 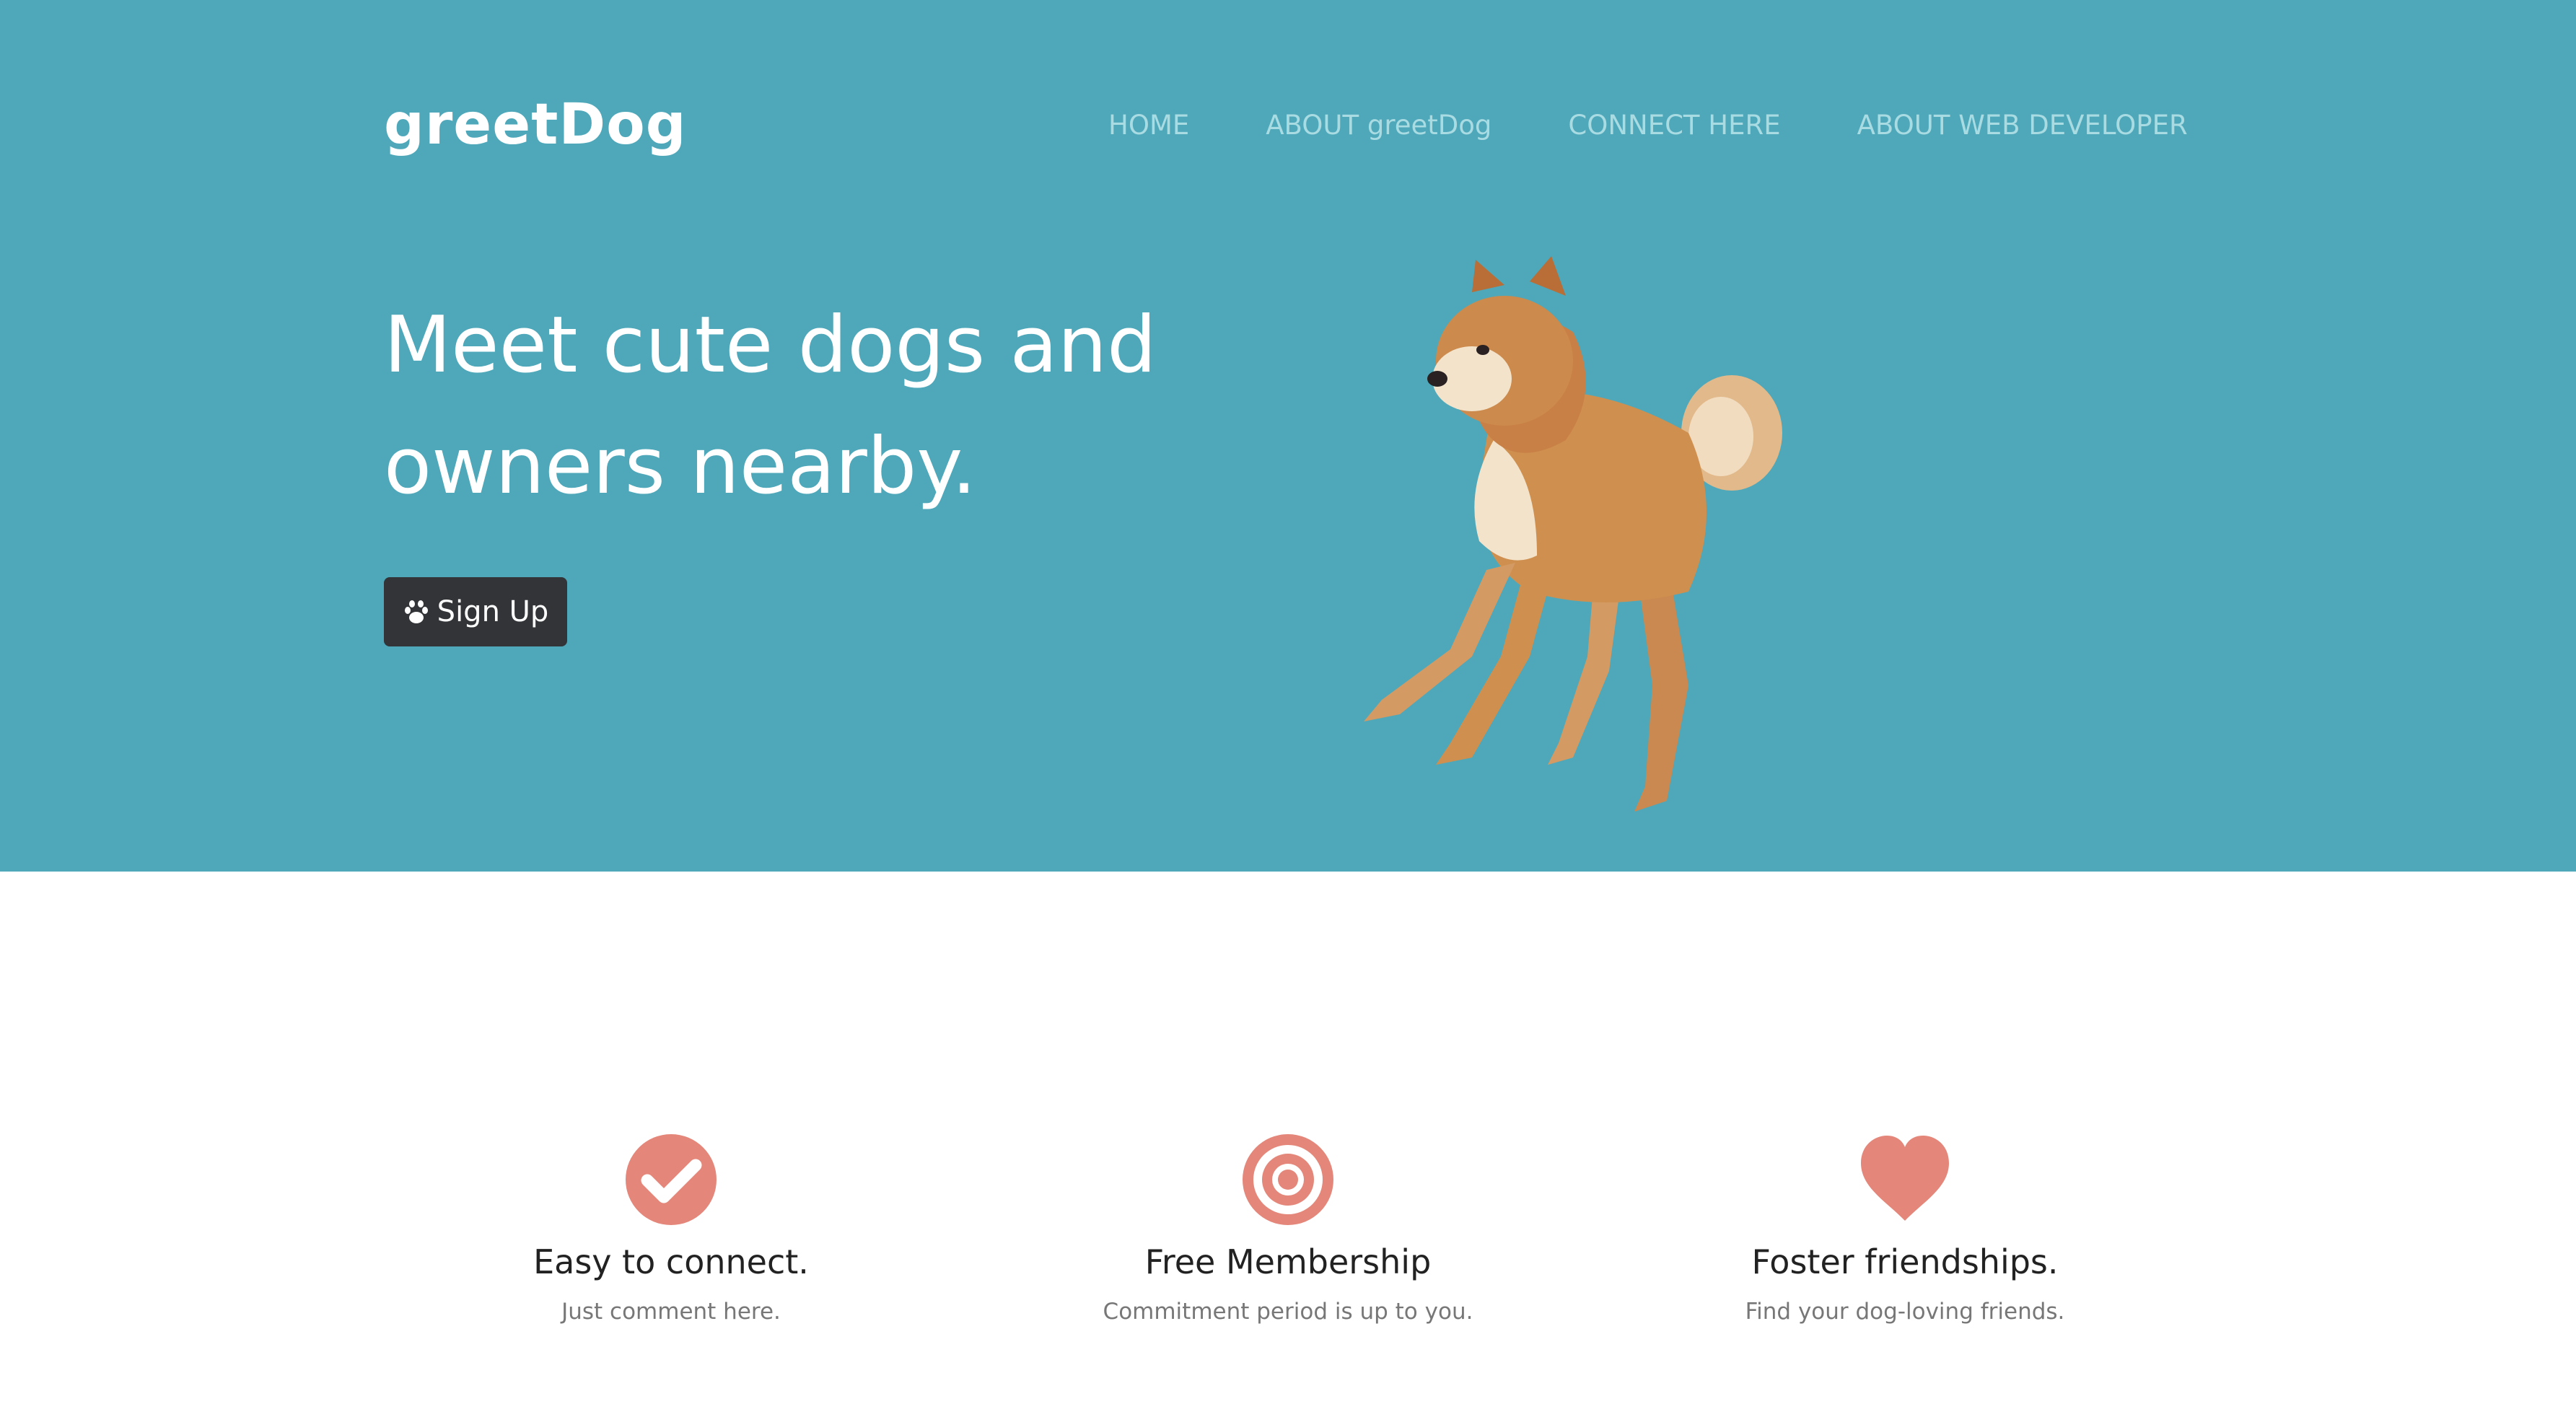 What do you see at coordinates (1288, 1312) in the screenshot?
I see `feature-subtitle: Commitment period is up to you.` at bounding box center [1288, 1312].